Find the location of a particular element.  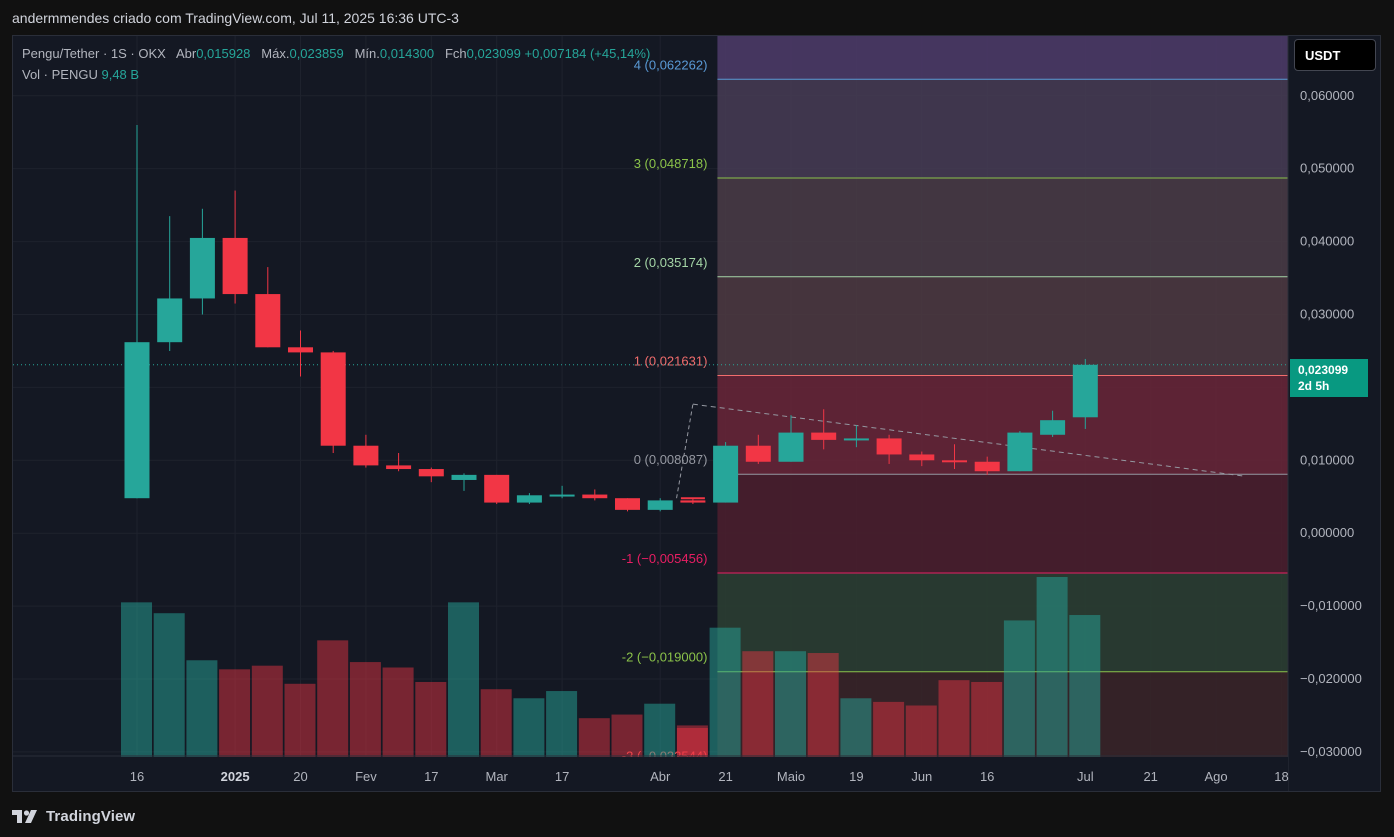

volume-value: 9,48 B is located at coordinates (120, 74).